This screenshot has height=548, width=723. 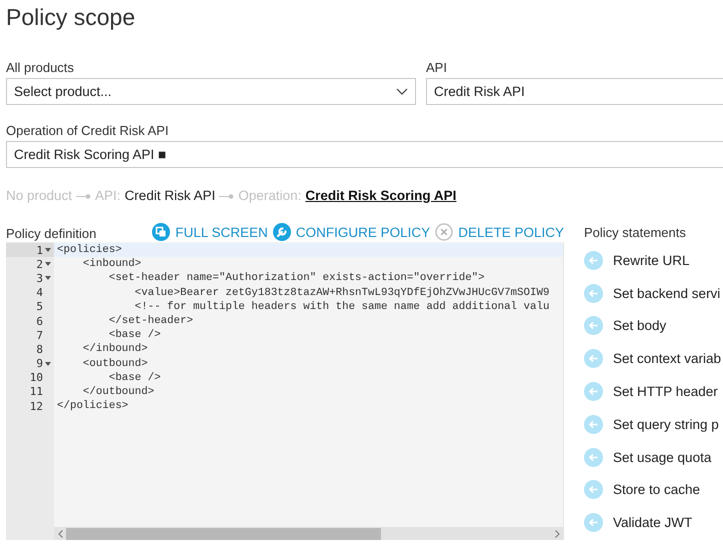 What do you see at coordinates (39, 195) in the screenshot?
I see `breadcrumb-label: No product` at bounding box center [39, 195].